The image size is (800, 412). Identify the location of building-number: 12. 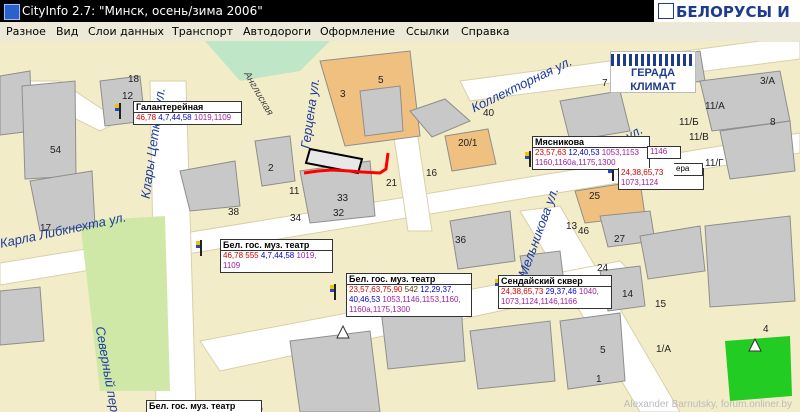
(128, 96).